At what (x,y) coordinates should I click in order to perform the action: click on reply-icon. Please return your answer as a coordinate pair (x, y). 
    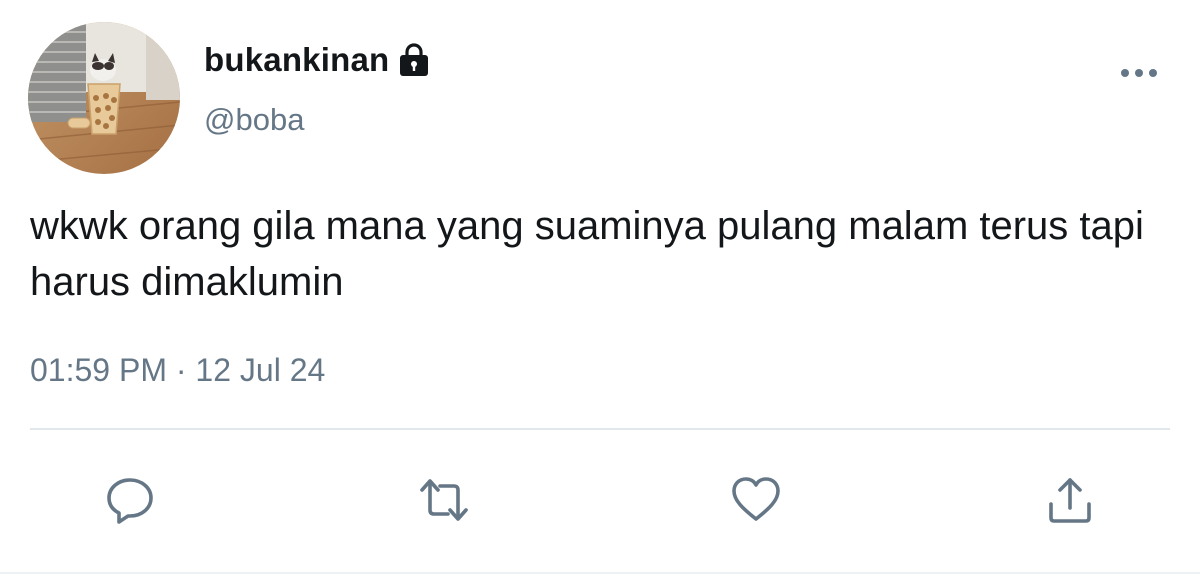
    Looking at the image, I should click on (130, 501).